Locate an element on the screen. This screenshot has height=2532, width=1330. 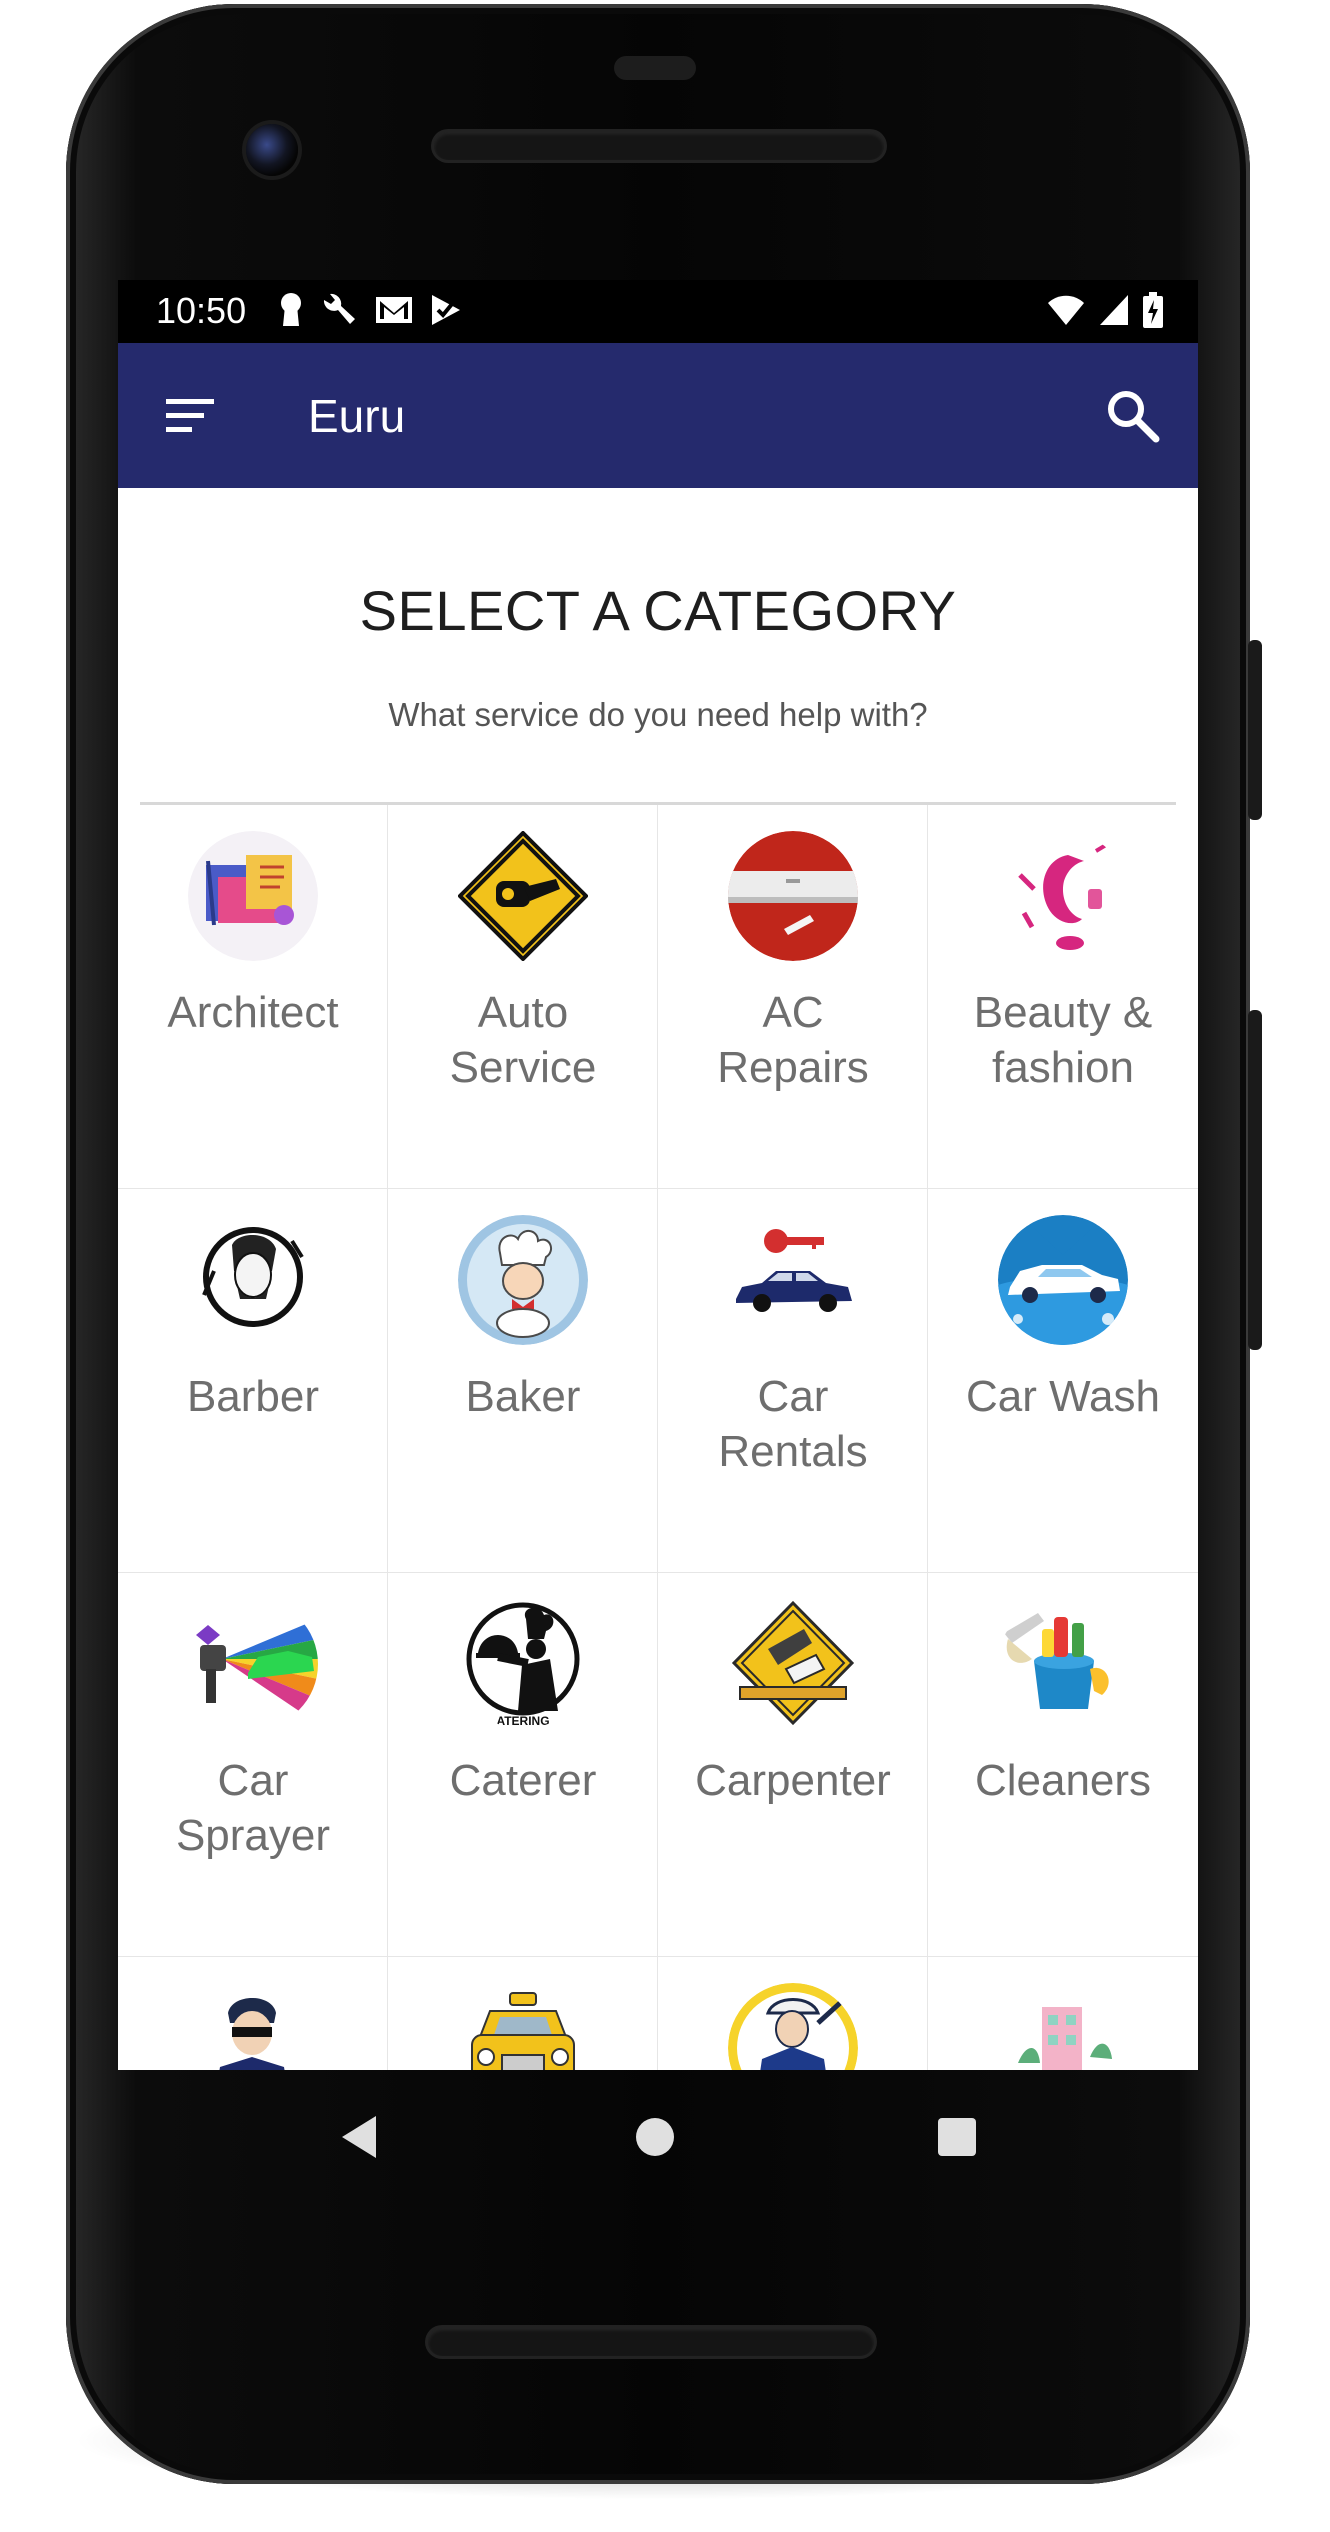
recents-icon is located at coordinates (957, 2137).